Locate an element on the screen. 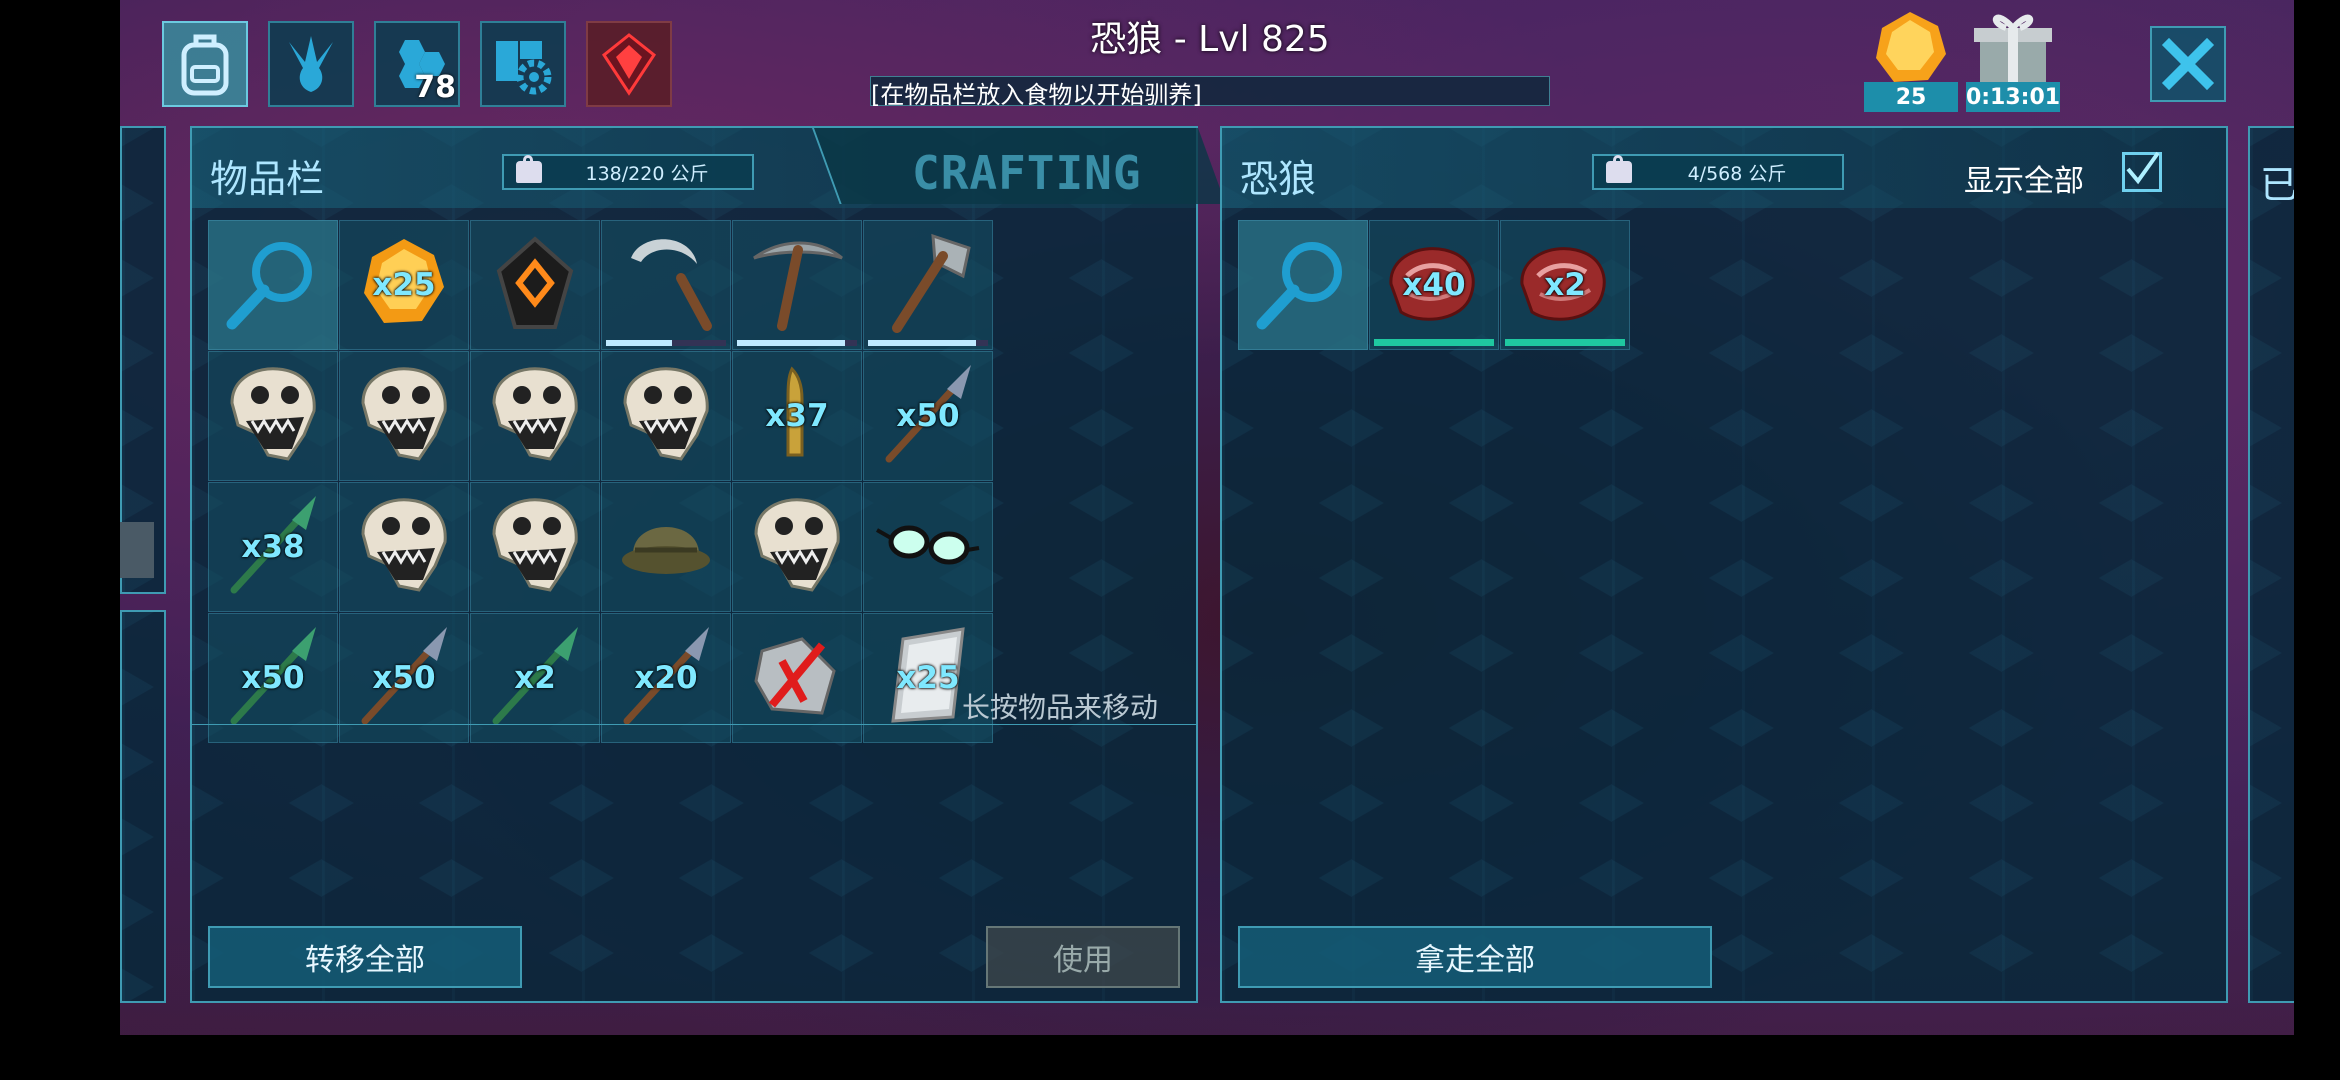  inventory-title: 物品栏 is located at coordinates (267, 179).